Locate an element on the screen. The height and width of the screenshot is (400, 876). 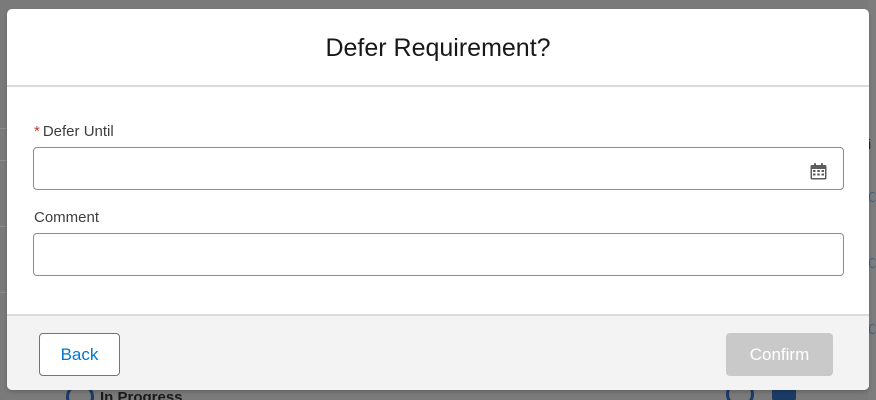
defer-until-date-input is located at coordinates (438, 168).